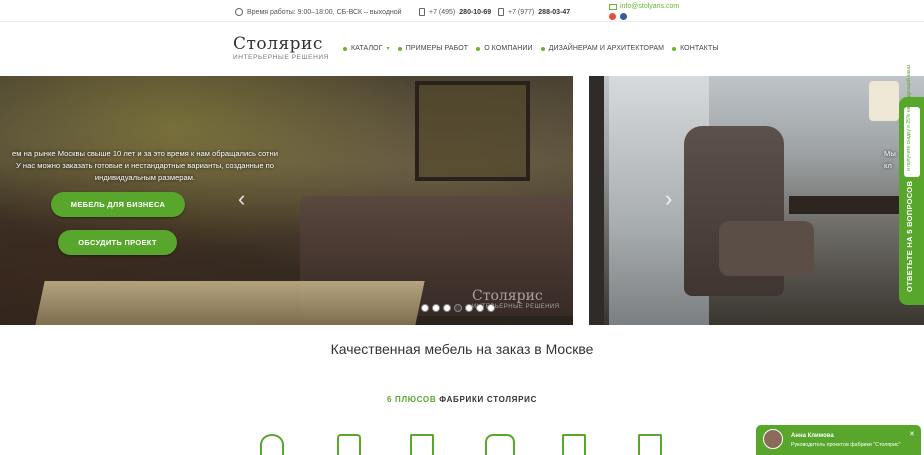 The width and height of the screenshot is (924, 455). Describe the element at coordinates (888, 165) in the screenshot. I see `second-slide-caption-line: кл` at that location.